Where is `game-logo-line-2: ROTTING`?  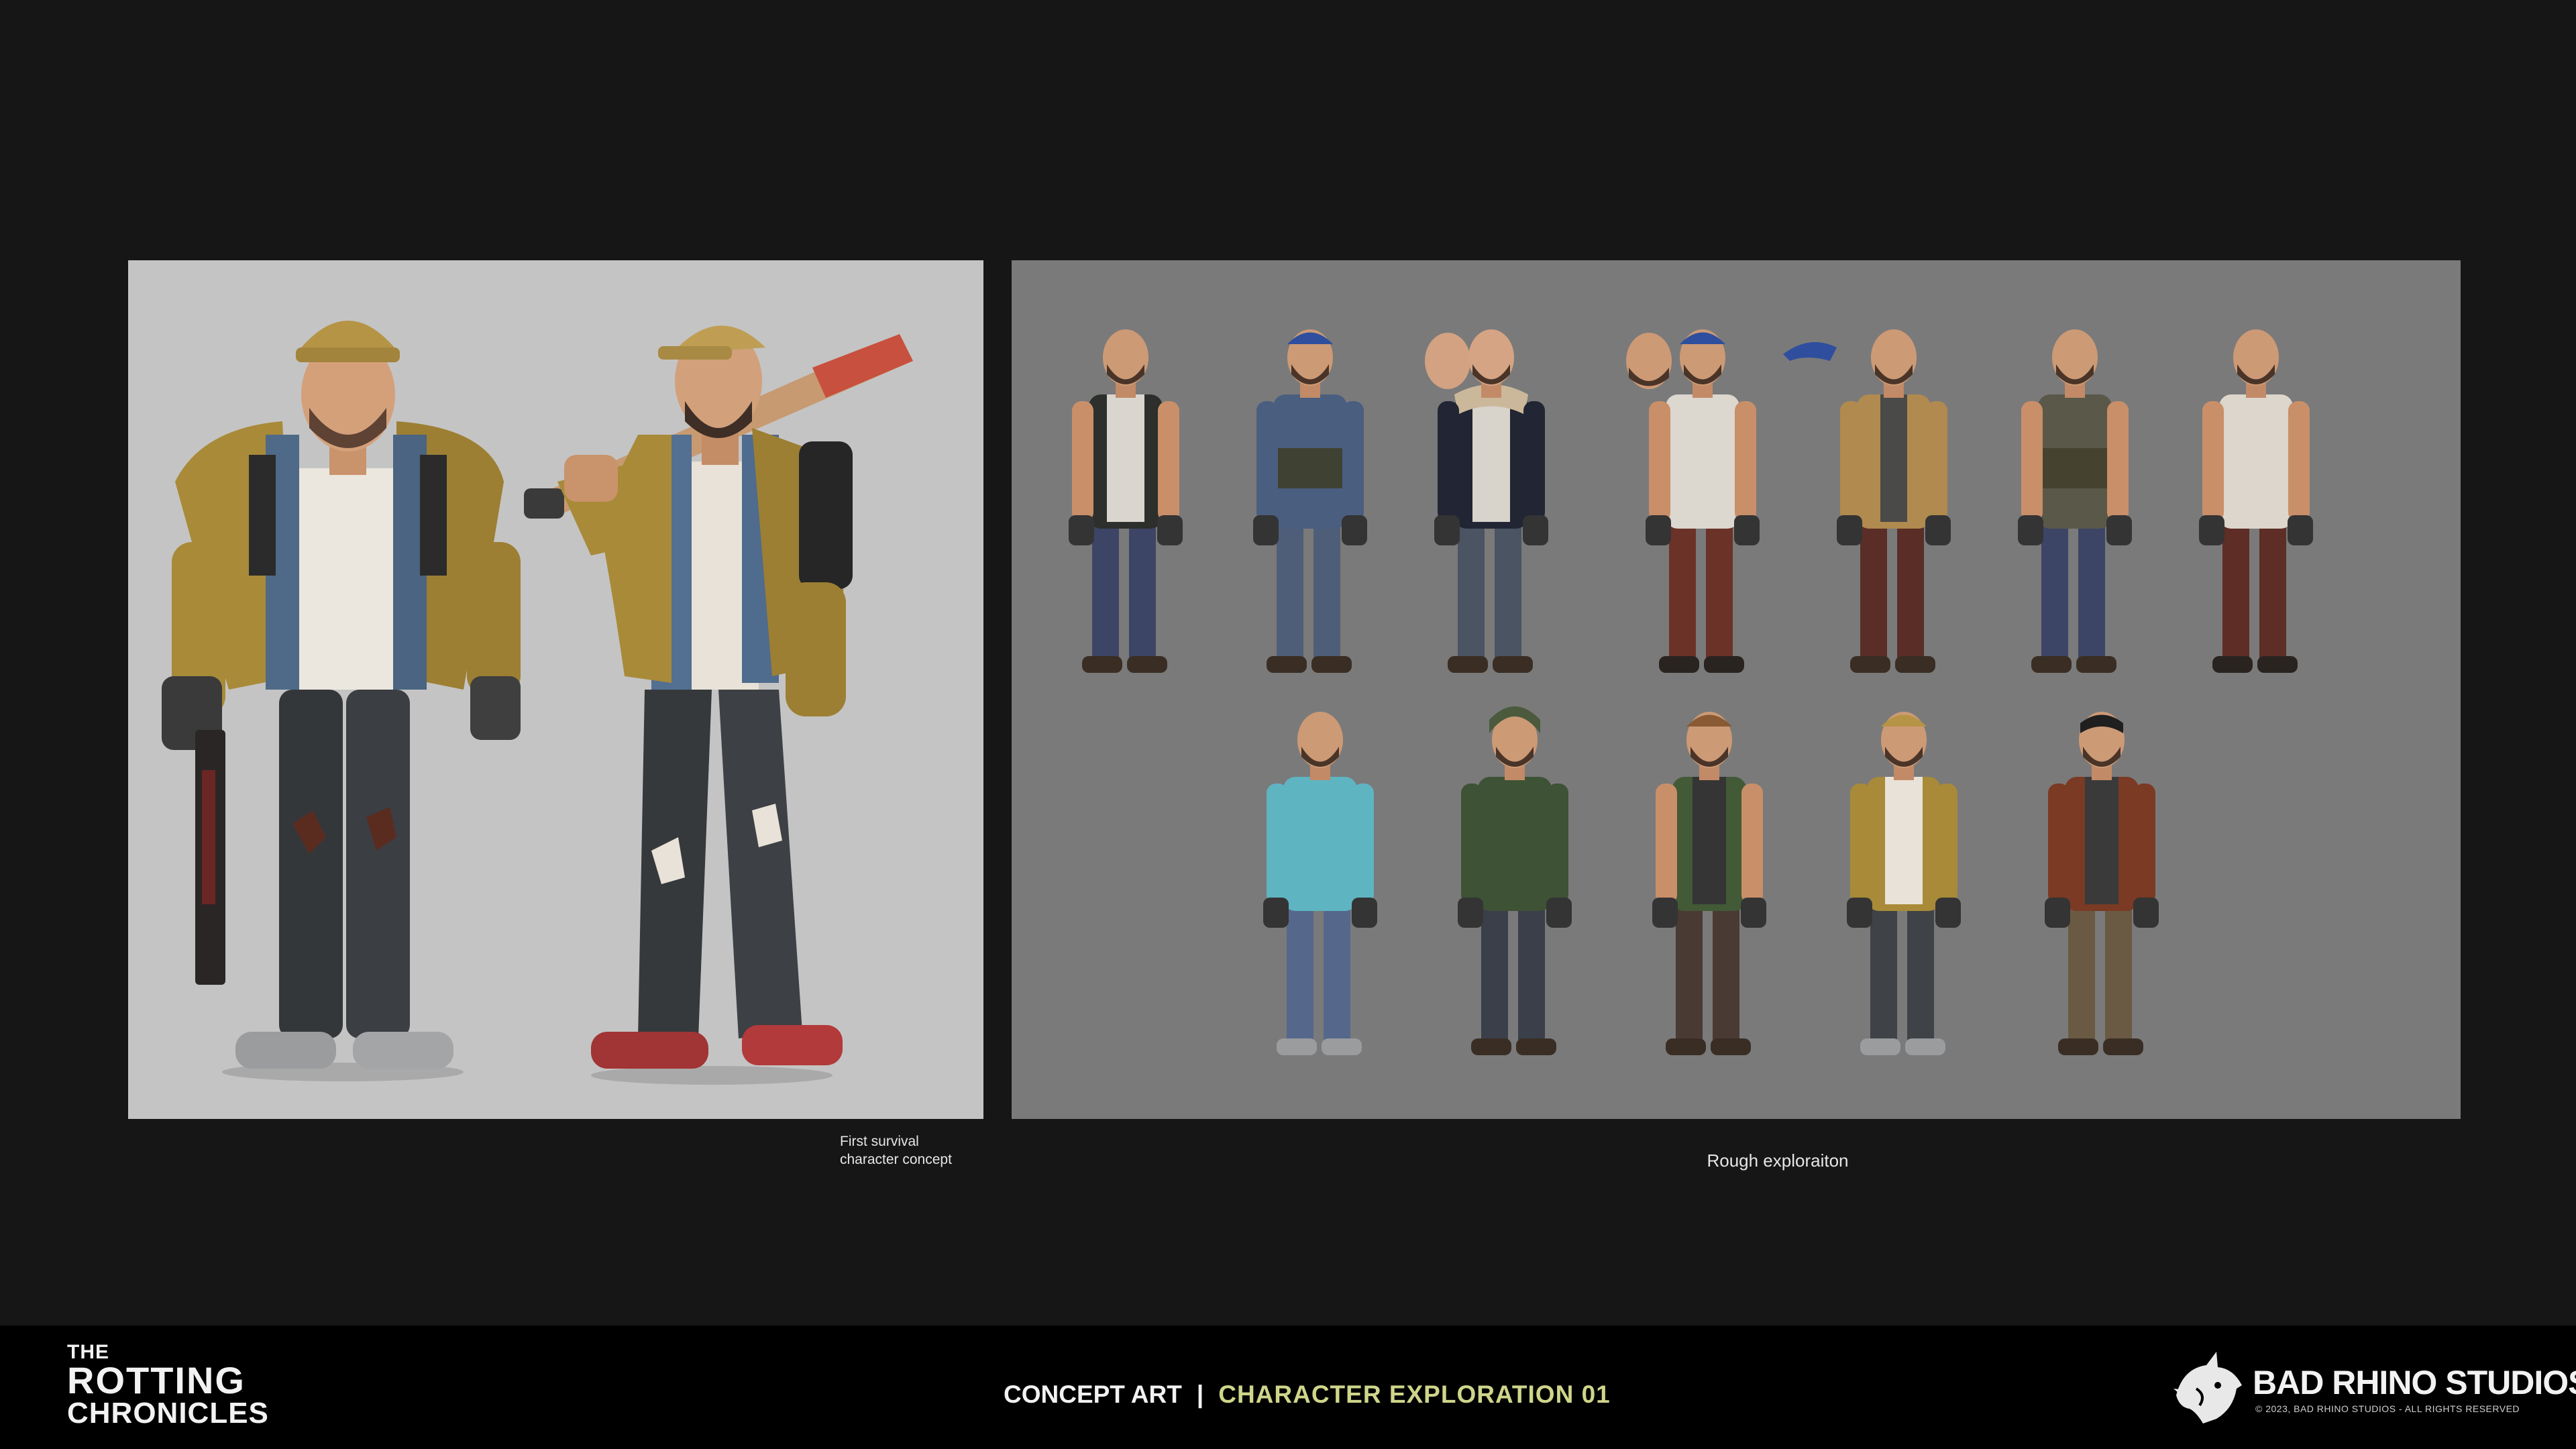 game-logo-line-2: ROTTING is located at coordinates (156, 1380).